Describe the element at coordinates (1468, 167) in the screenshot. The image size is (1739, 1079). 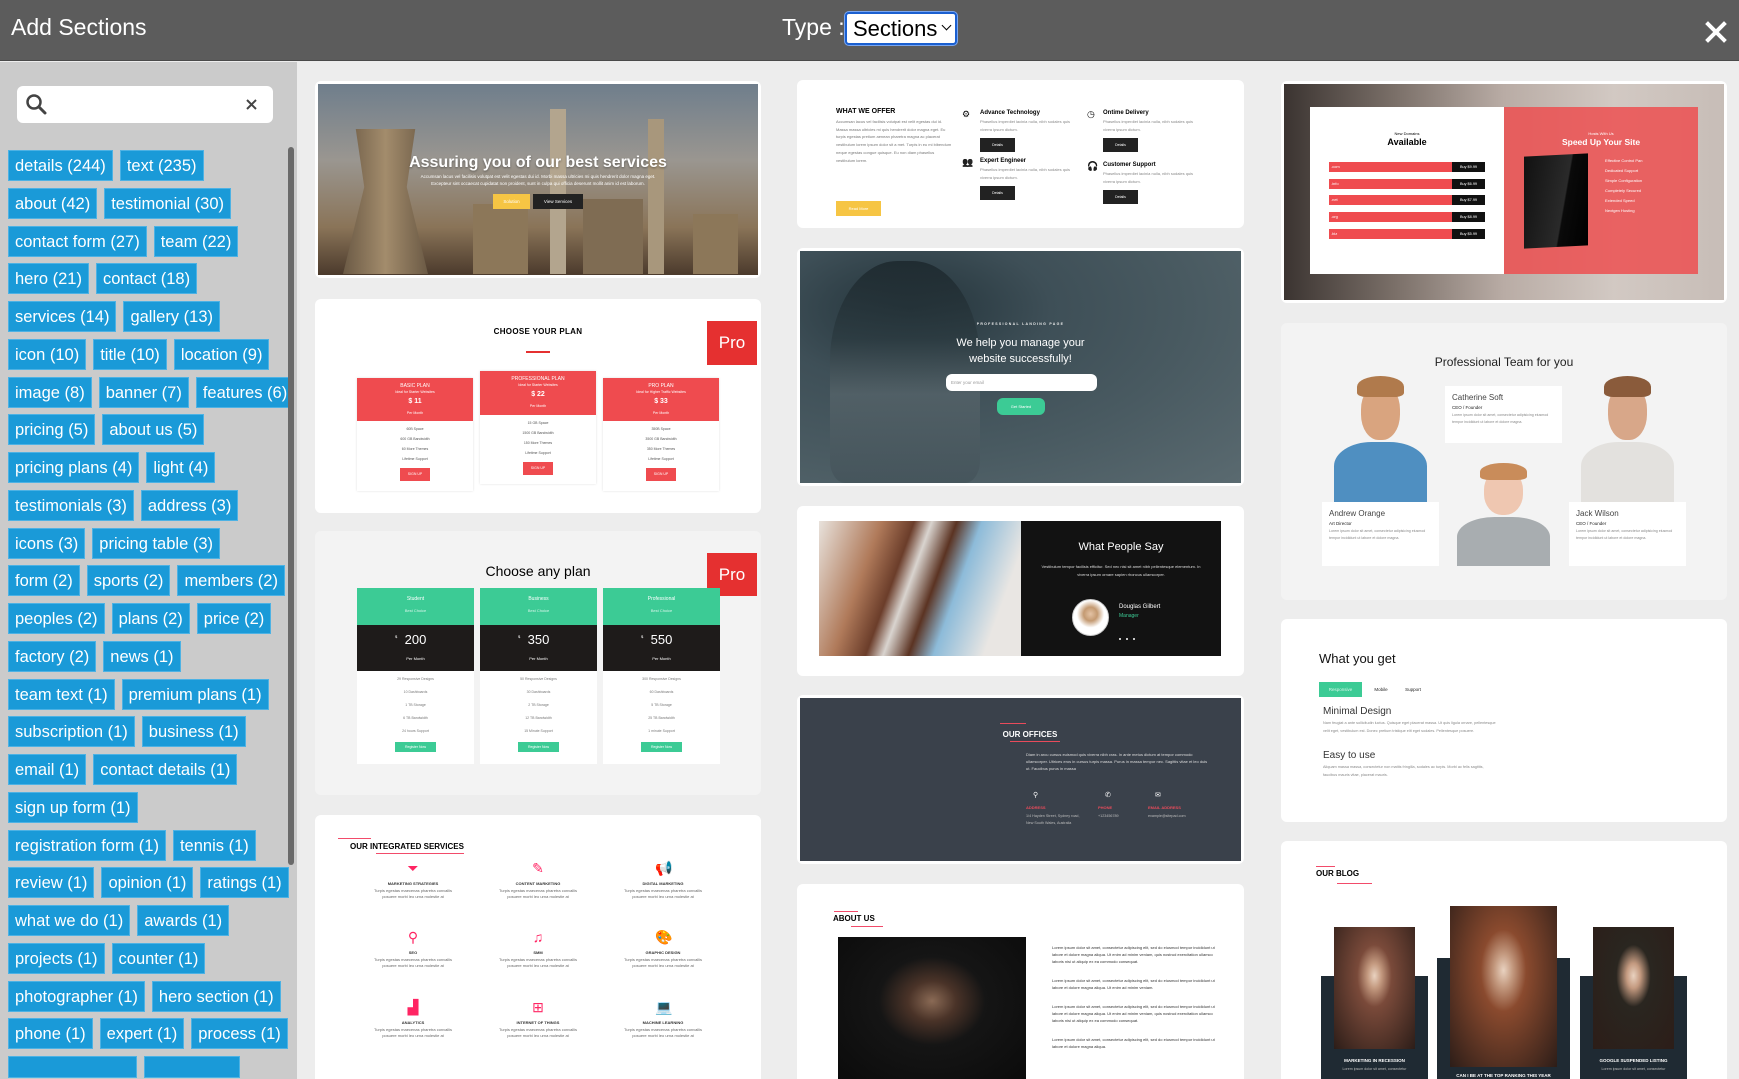
I see `domain-buy-button: Buy $9.99` at that location.